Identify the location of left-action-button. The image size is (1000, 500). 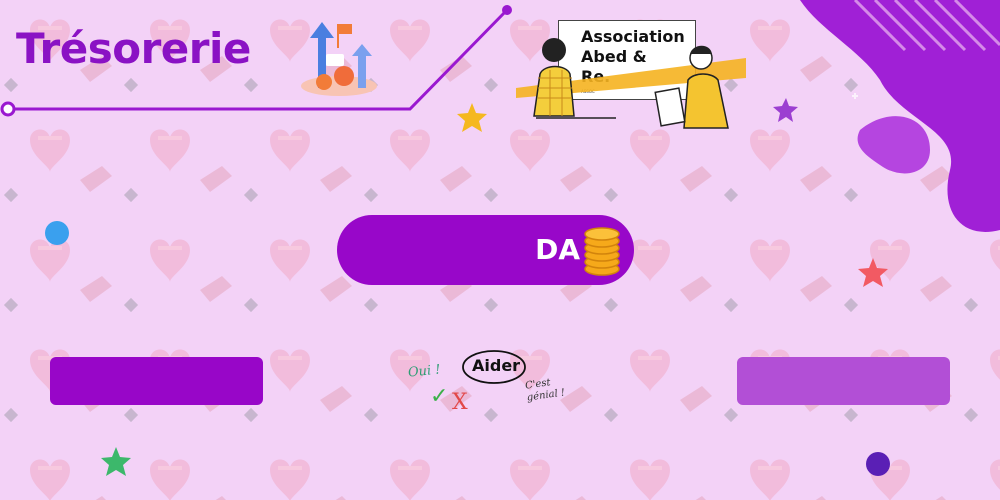
(156, 381).